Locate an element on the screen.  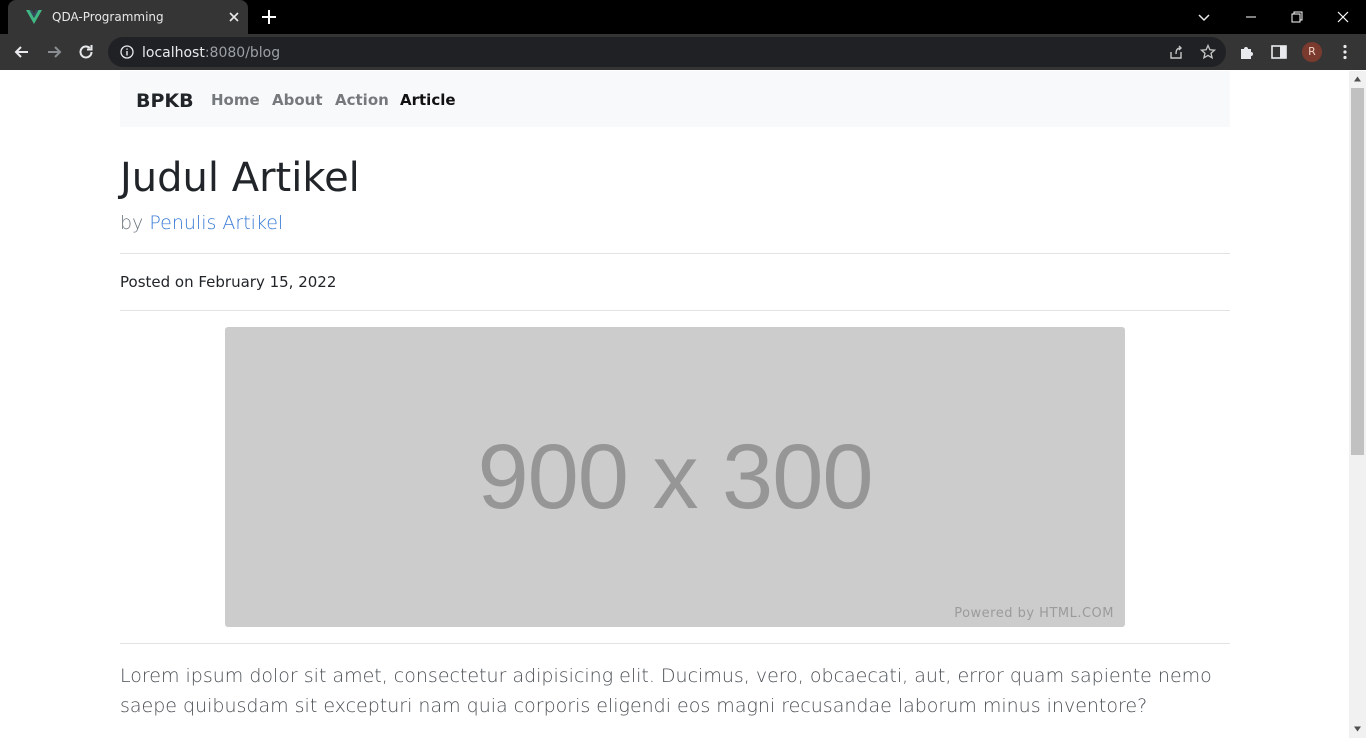
url-text: localhost:8080/blog is located at coordinates (211, 53).